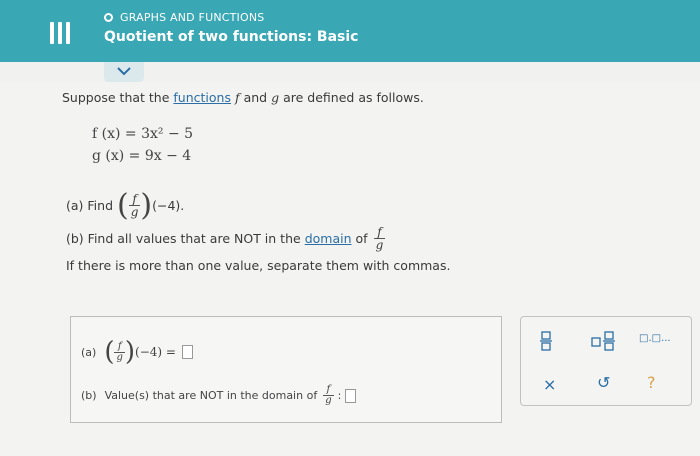 Image resolution: width=700 pixels, height=456 pixels. I want to click on fraction-tool-button, so click(546, 343).